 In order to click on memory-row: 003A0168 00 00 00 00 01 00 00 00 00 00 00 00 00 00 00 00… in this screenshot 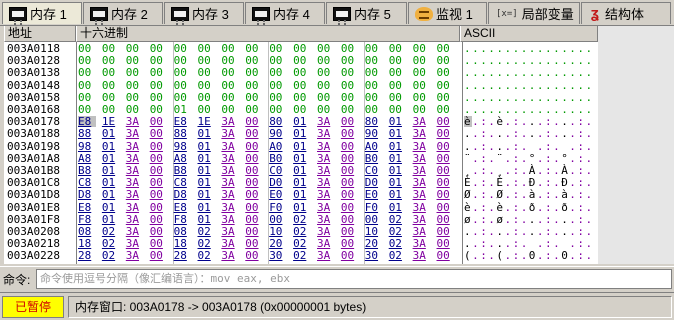, I will do `click(301, 109)`.